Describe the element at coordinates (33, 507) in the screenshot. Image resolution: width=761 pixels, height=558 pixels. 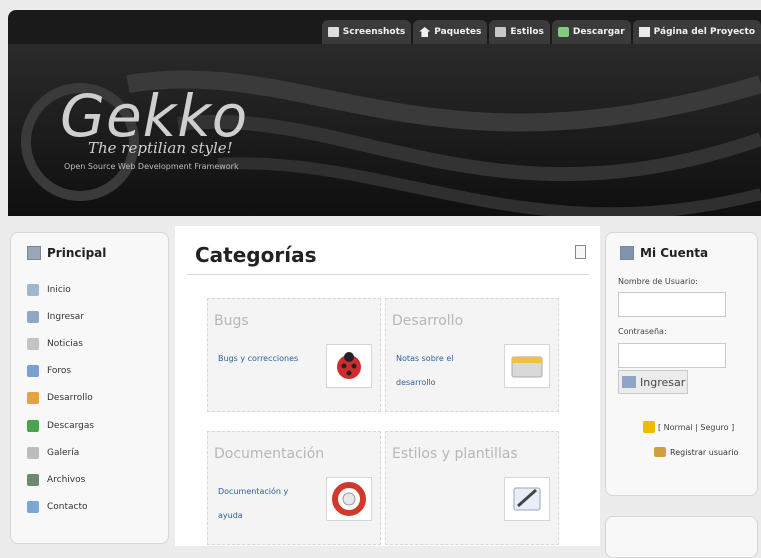
I see `contact-icon` at that location.